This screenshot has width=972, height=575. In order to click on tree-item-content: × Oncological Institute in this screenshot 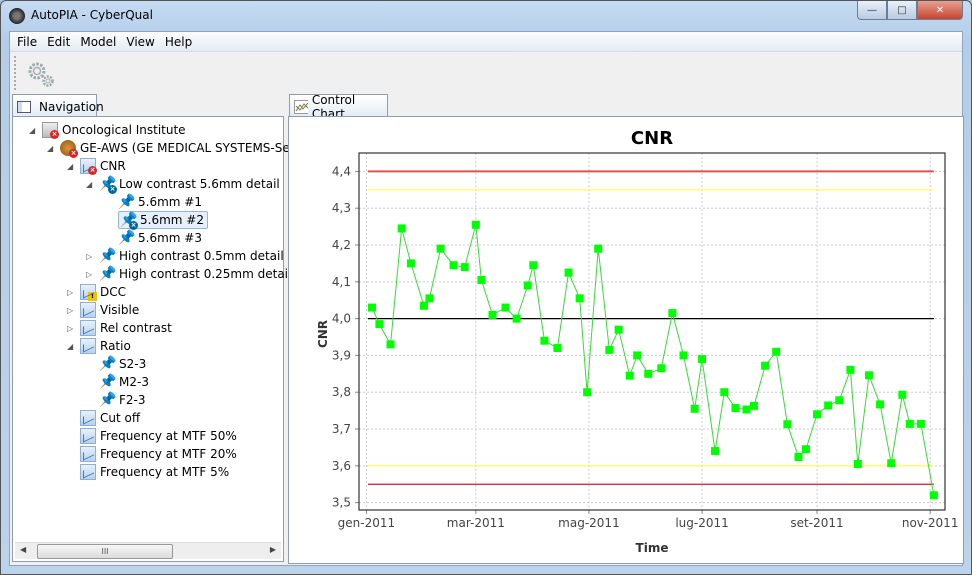, I will do `click(114, 130)`.